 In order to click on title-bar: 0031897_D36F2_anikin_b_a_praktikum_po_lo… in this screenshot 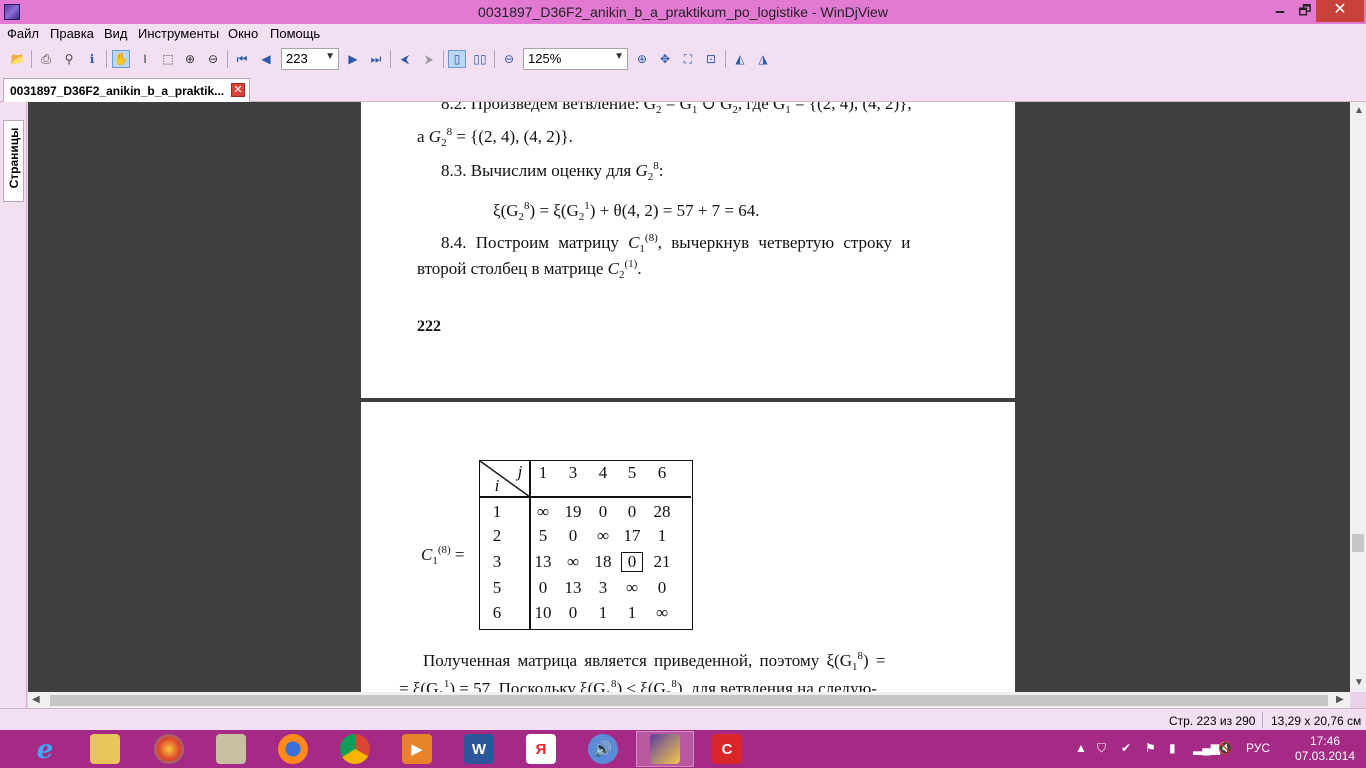, I will do `click(683, 12)`.